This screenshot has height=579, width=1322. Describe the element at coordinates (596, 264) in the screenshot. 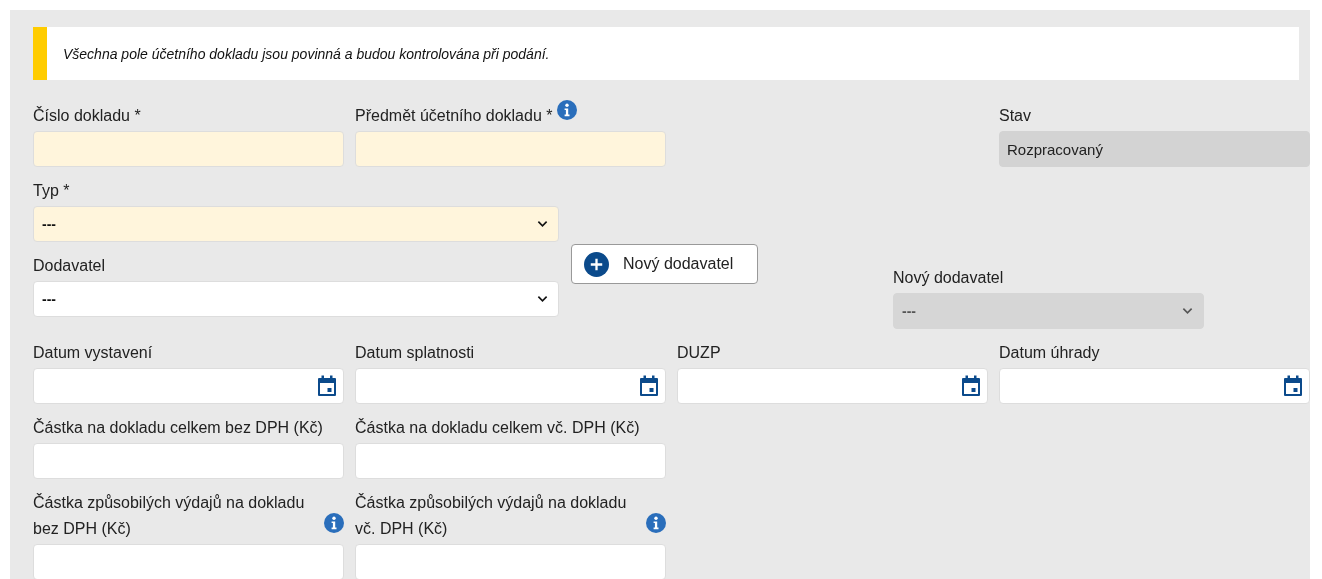

I see `plus-icon` at that location.